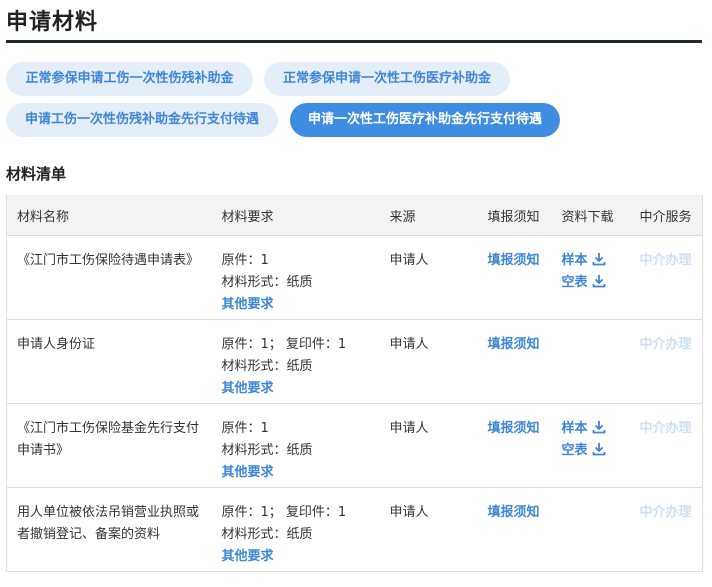 This screenshot has height=587, width=712. What do you see at coordinates (109, 529) in the screenshot?
I see `material-name: 用人单位被依法吊销营业执照或者撤销登记、备案的资料` at bounding box center [109, 529].